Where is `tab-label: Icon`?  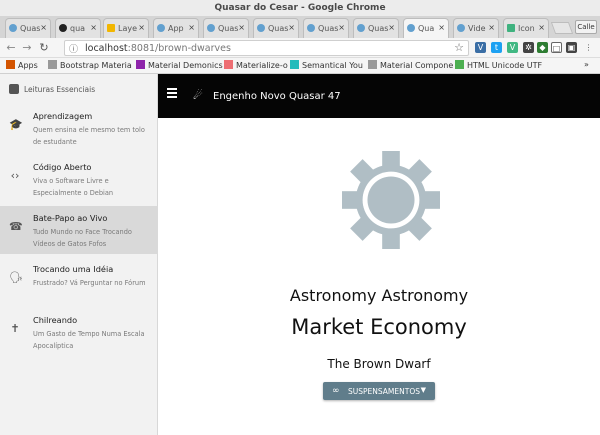 tab-label: Icon is located at coordinates (526, 28).